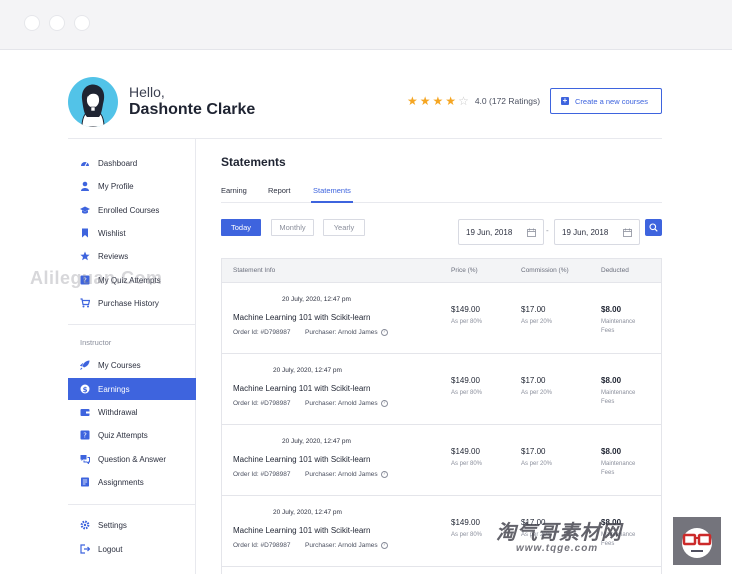 The width and height of the screenshot is (732, 574). What do you see at coordinates (254, 270) in the screenshot?
I see `column-header-statement-info: Statement Info` at bounding box center [254, 270].